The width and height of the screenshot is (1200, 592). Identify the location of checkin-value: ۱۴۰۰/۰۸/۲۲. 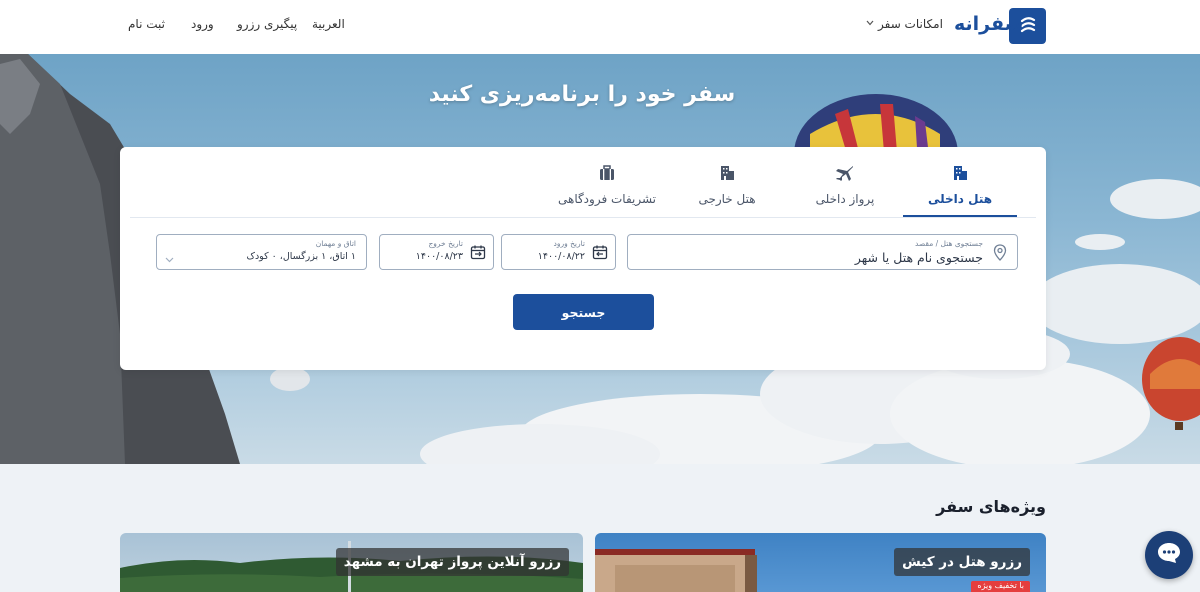
(561, 256).